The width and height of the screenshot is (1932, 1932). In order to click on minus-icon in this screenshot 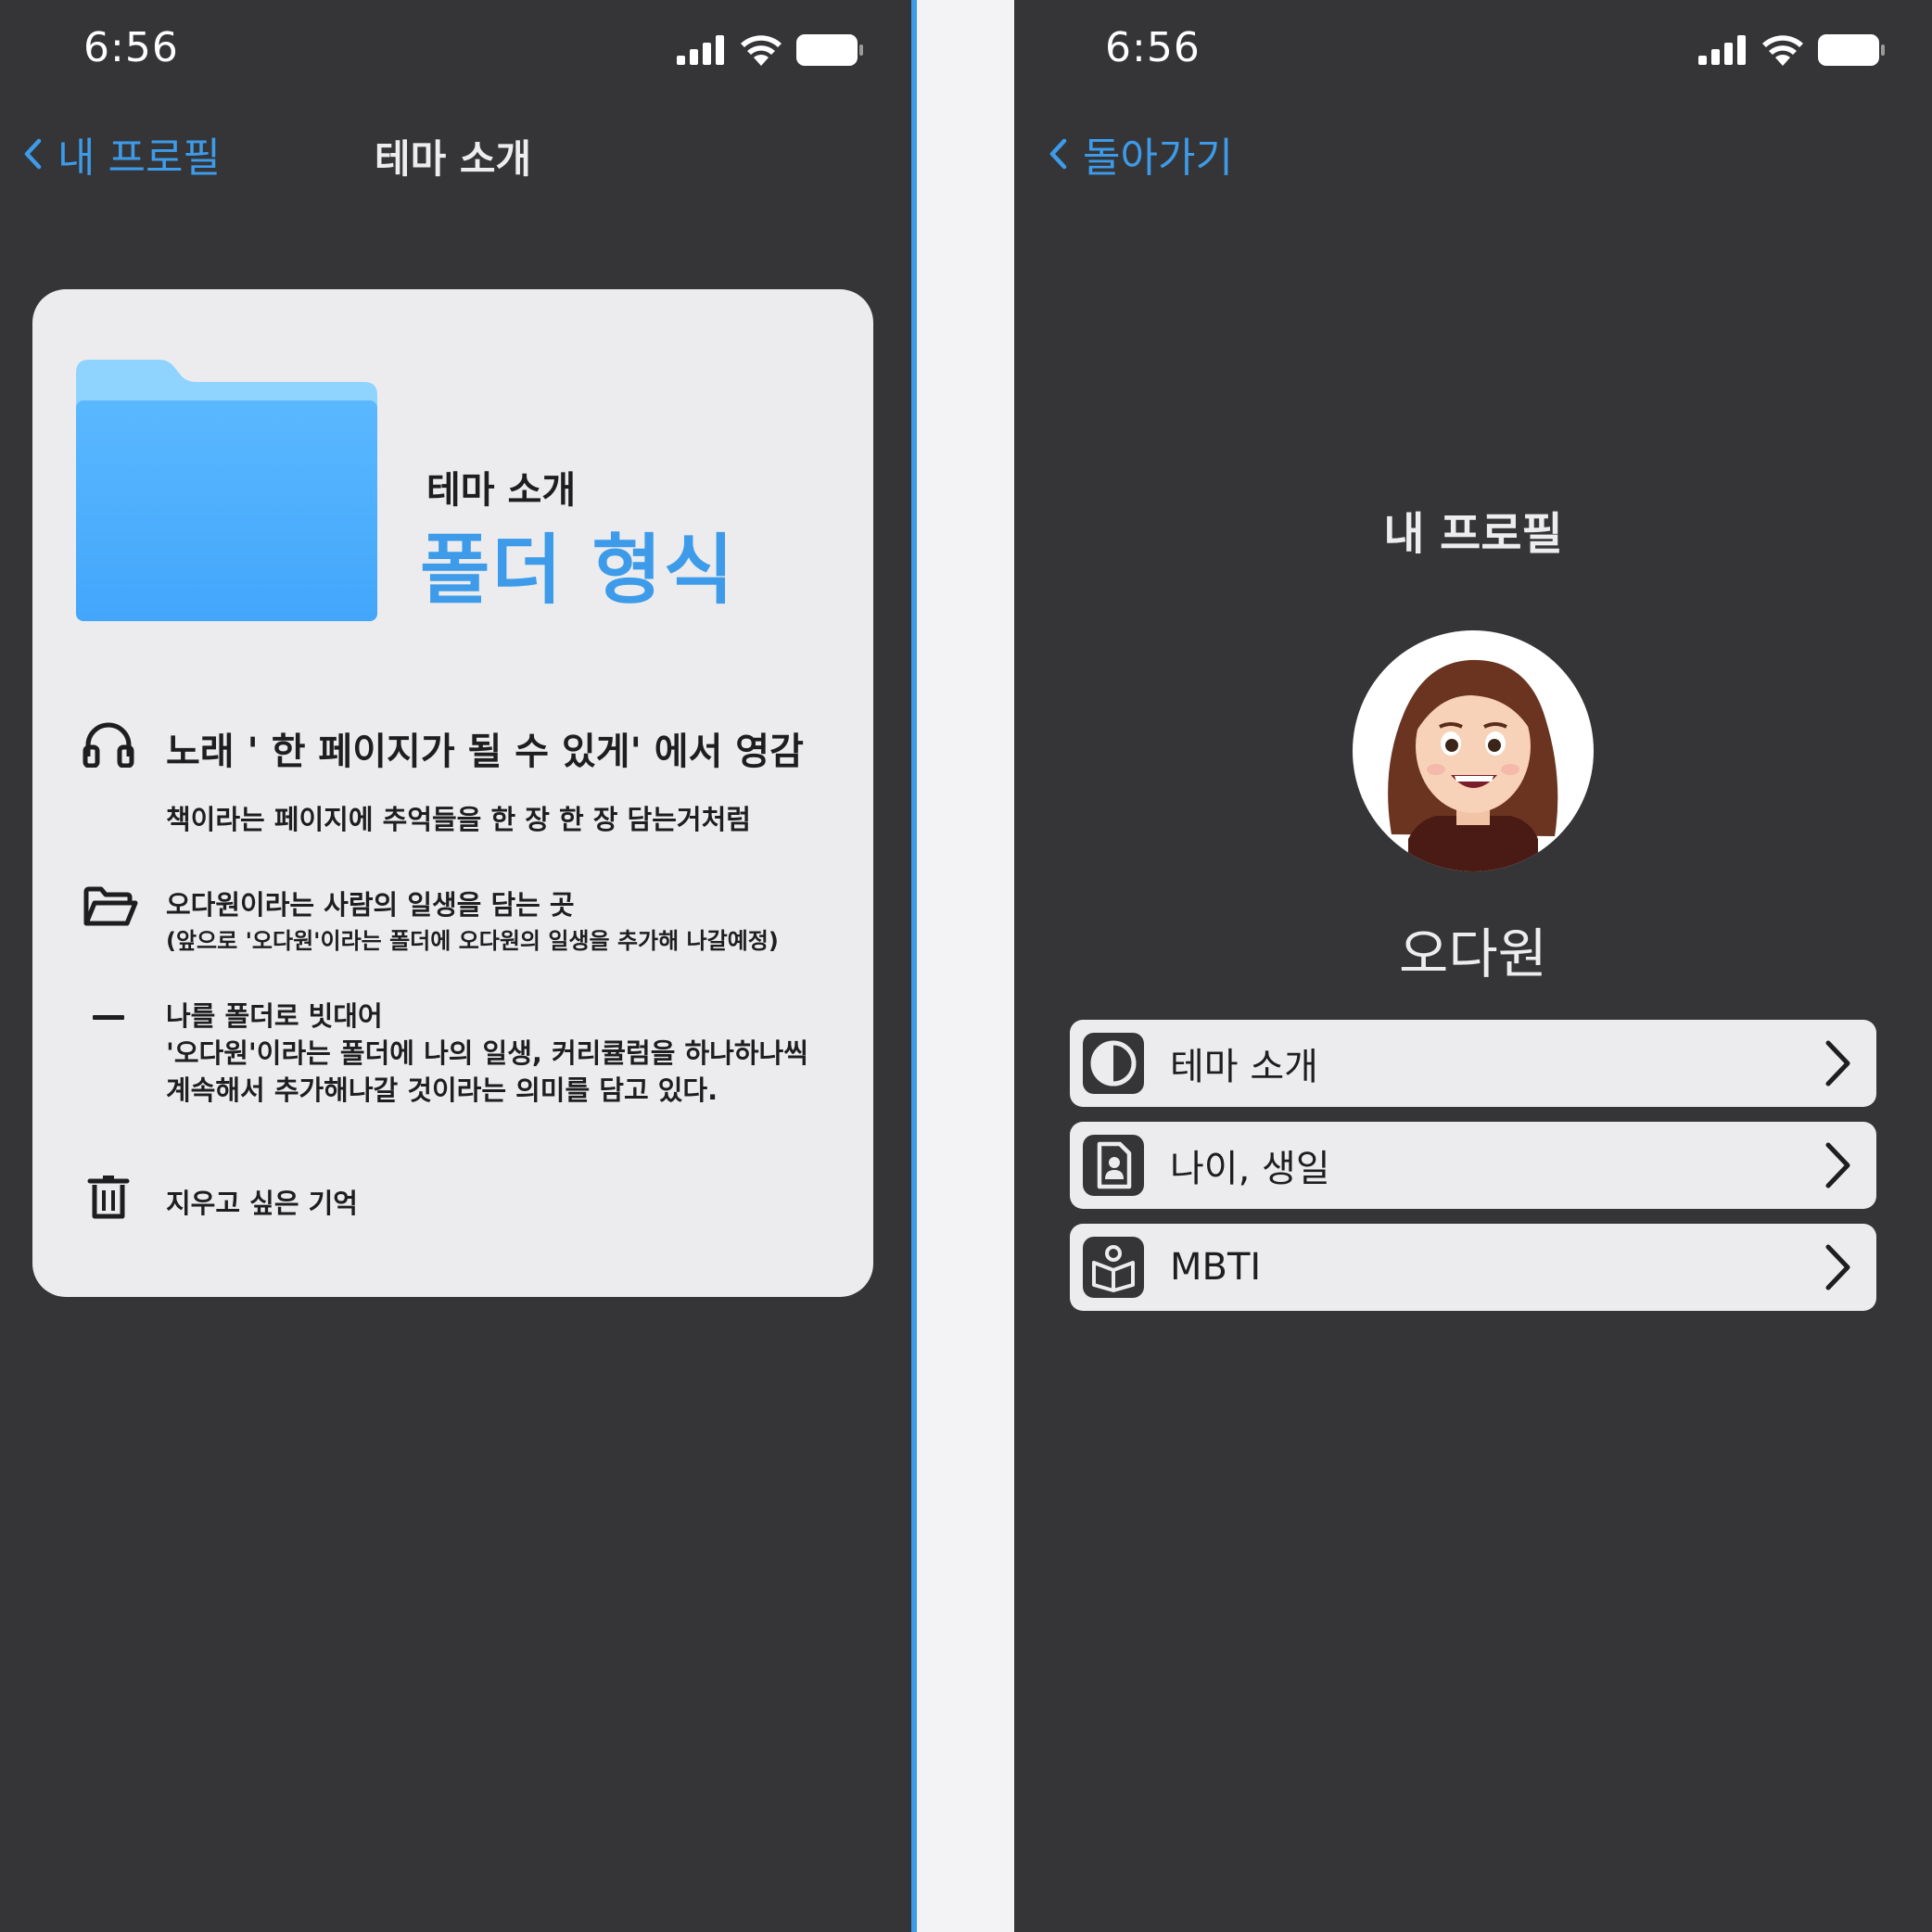, I will do `click(108, 1017)`.